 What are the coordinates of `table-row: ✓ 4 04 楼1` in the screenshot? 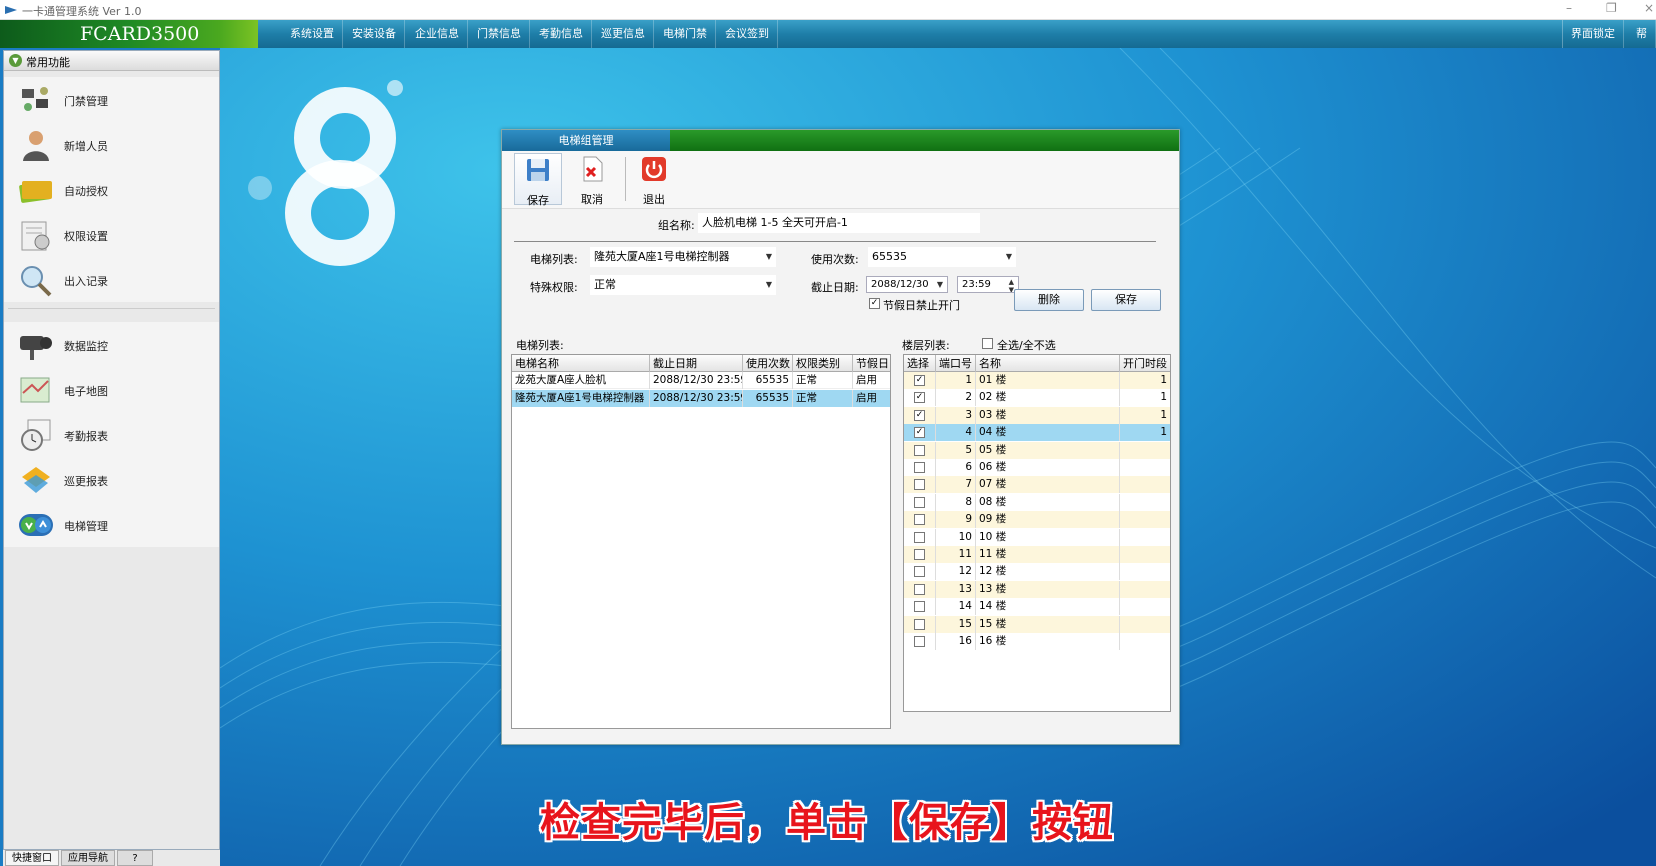 It's located at (1037, 433).